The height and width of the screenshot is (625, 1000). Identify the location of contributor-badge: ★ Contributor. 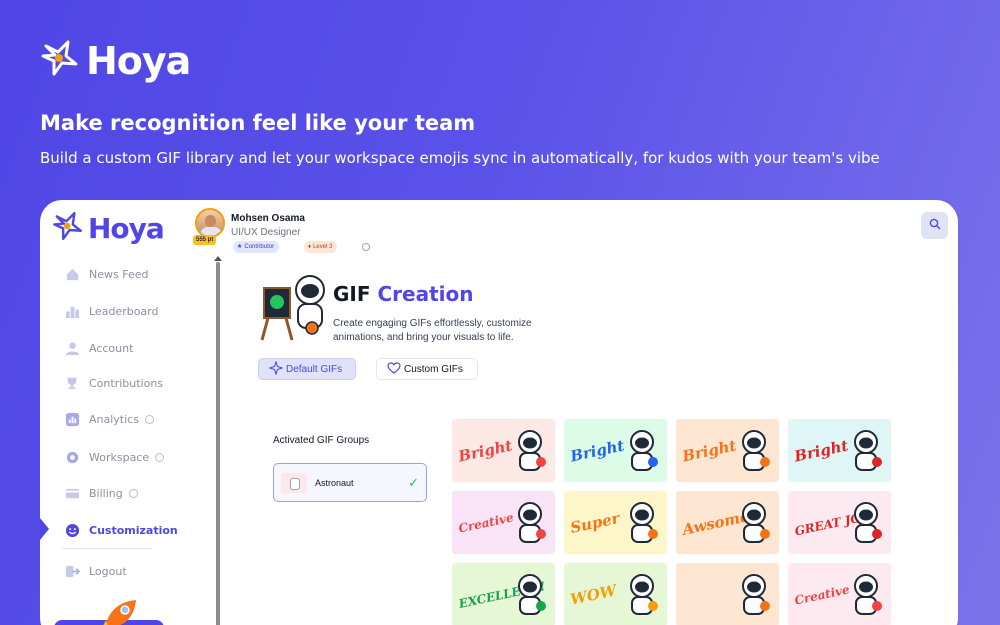
(256, 247).